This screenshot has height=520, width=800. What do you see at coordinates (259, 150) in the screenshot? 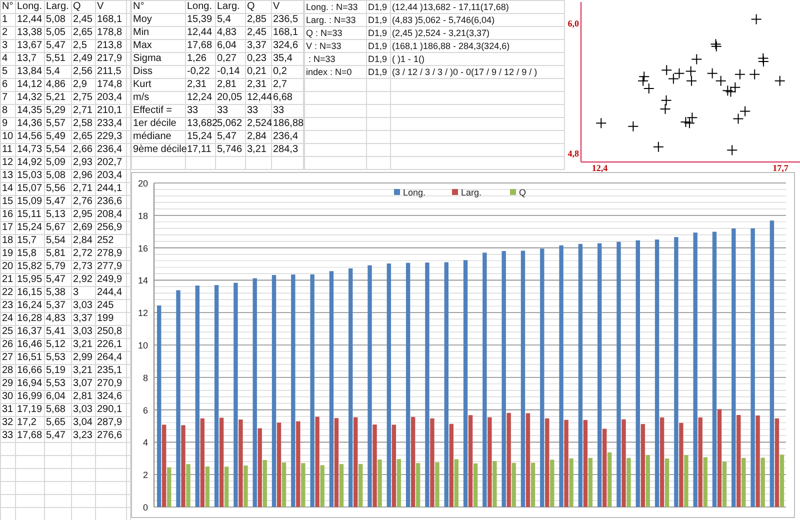
I see `table-cell: 3,21` at bounding box center [259, 150].